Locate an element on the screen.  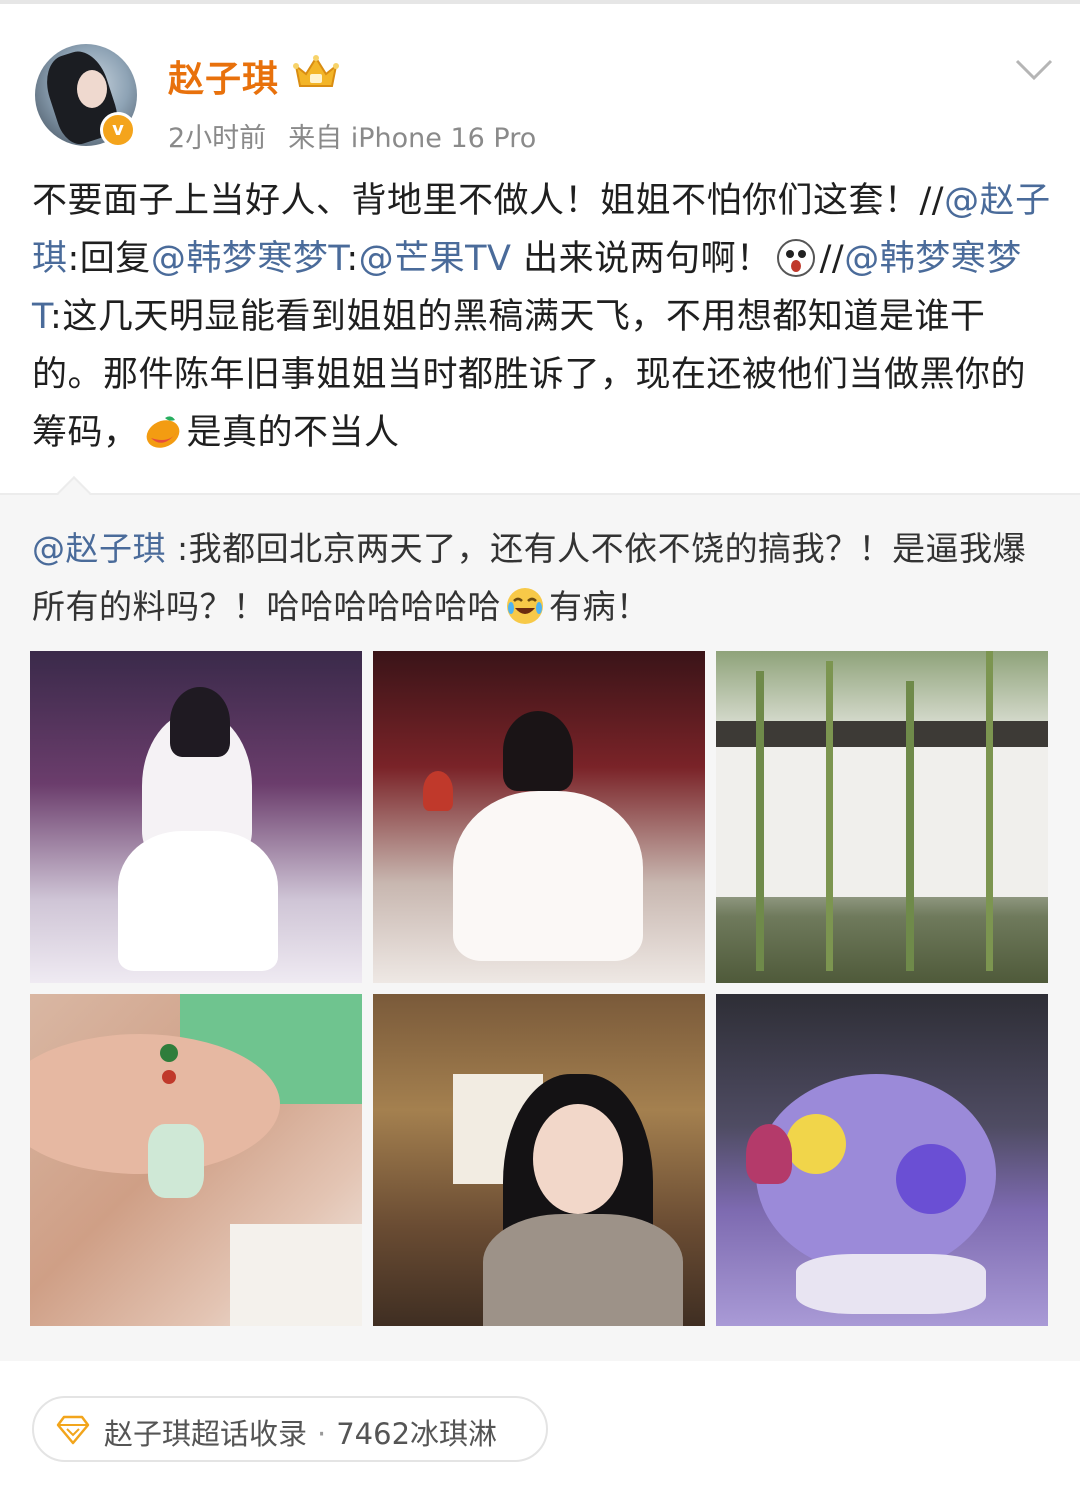
verified-badge-icon: v is located at coordinates (118, 130).